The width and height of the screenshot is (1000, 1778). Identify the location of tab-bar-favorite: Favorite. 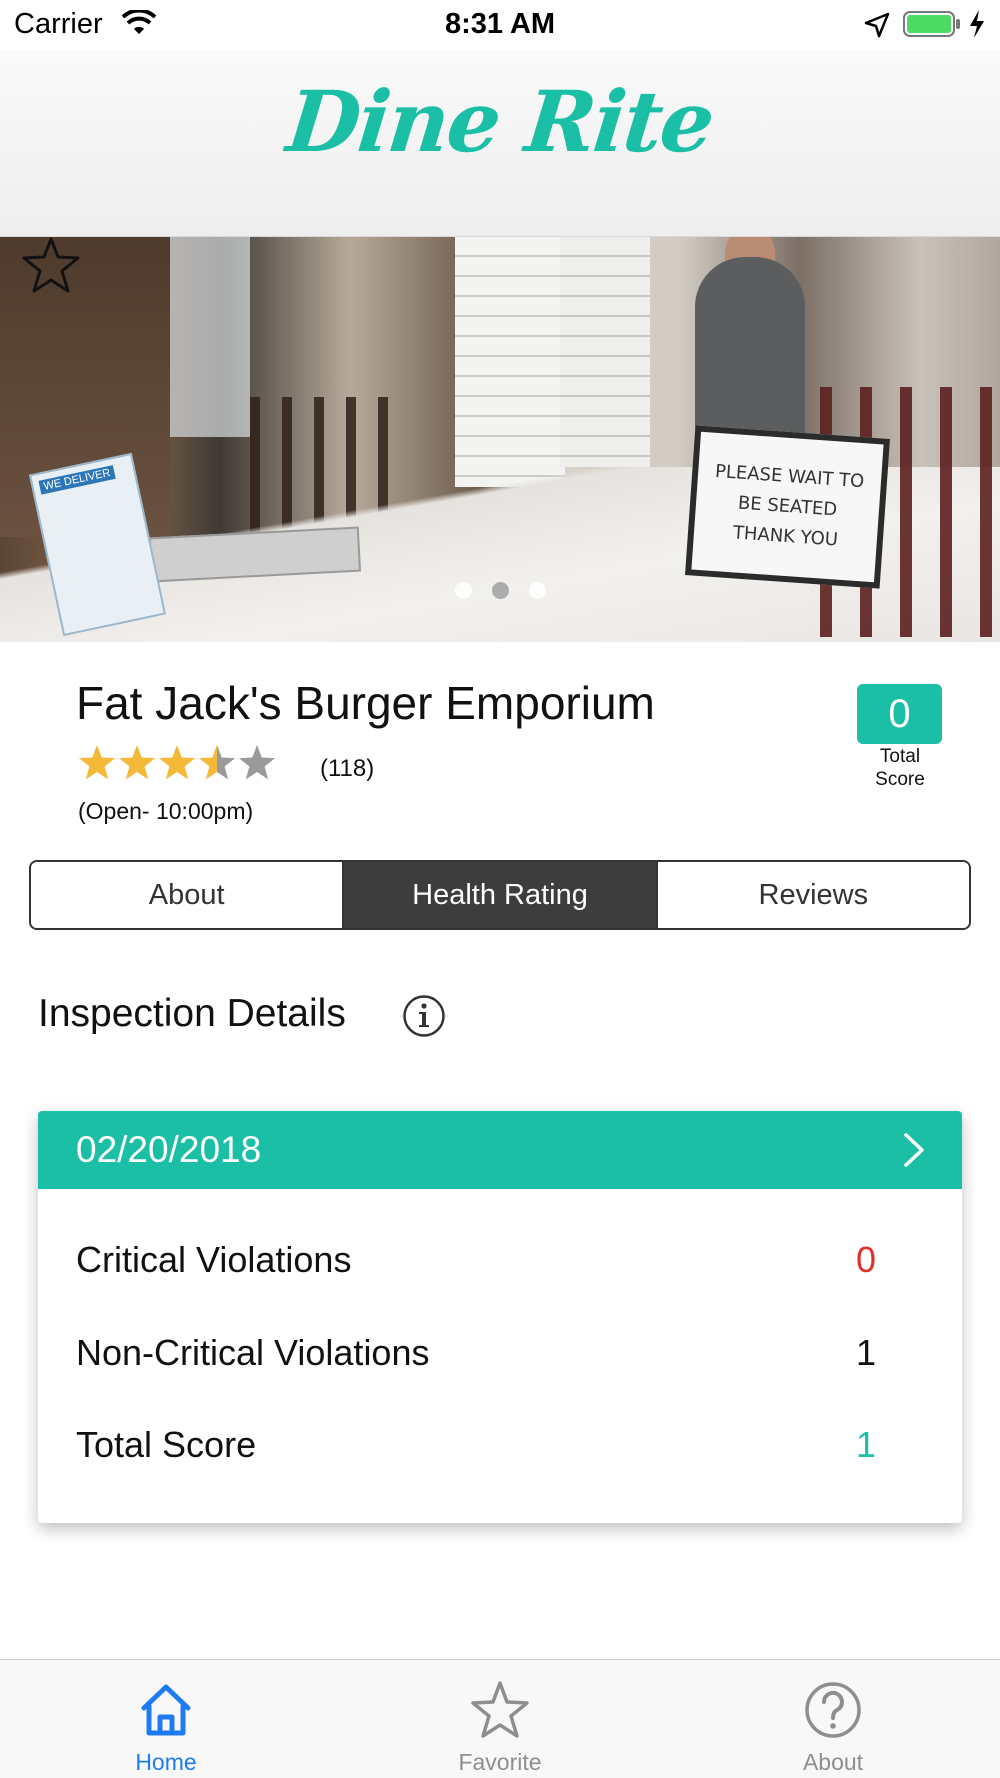
(500, 1719).